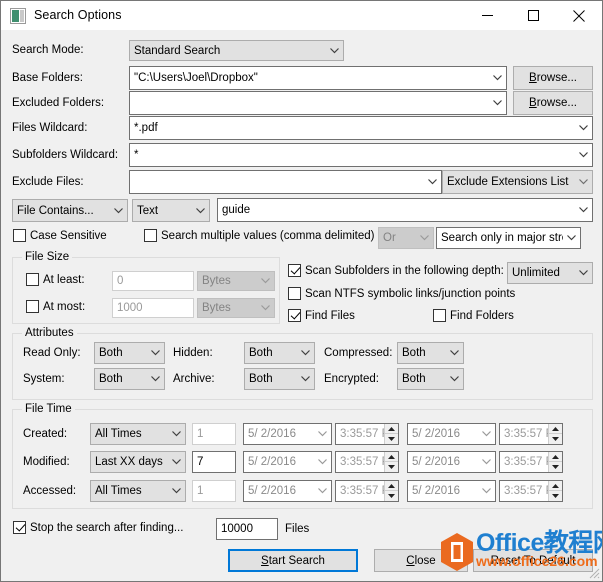 This screenshot has width=603, height=582. Describe the element at coordinates (285, 182) in the screenshot. I see `exclude-files-combo` at that location.